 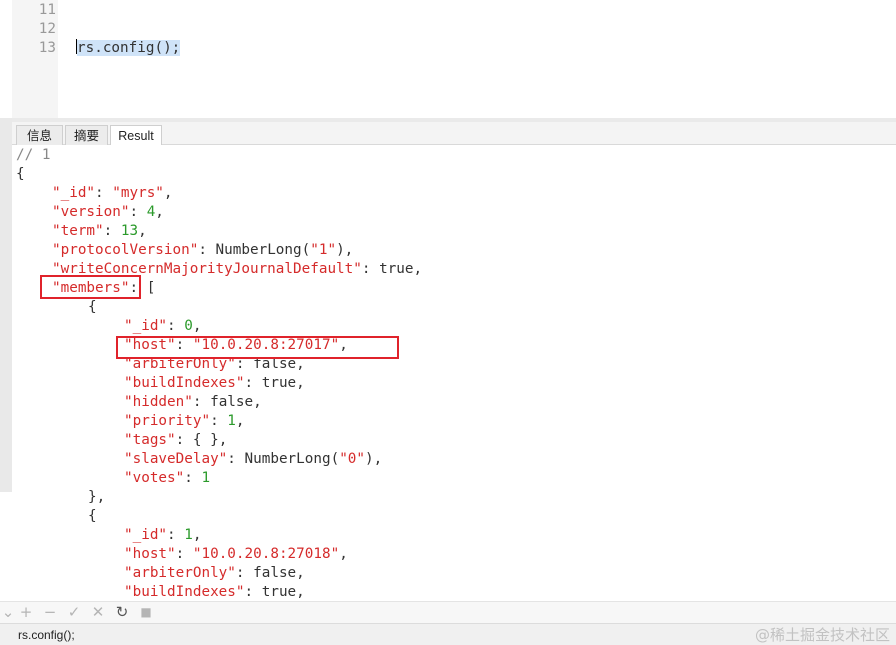 I want to click on result-line: "_id": 1,, so click(x=162, y=535).